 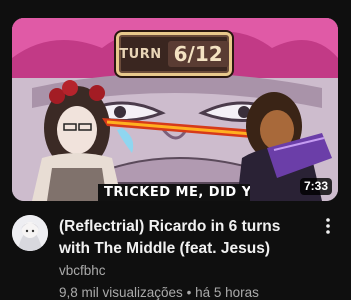 I want to click on view-count: 9,8 mil visualizações, so click(x=121, y=292).